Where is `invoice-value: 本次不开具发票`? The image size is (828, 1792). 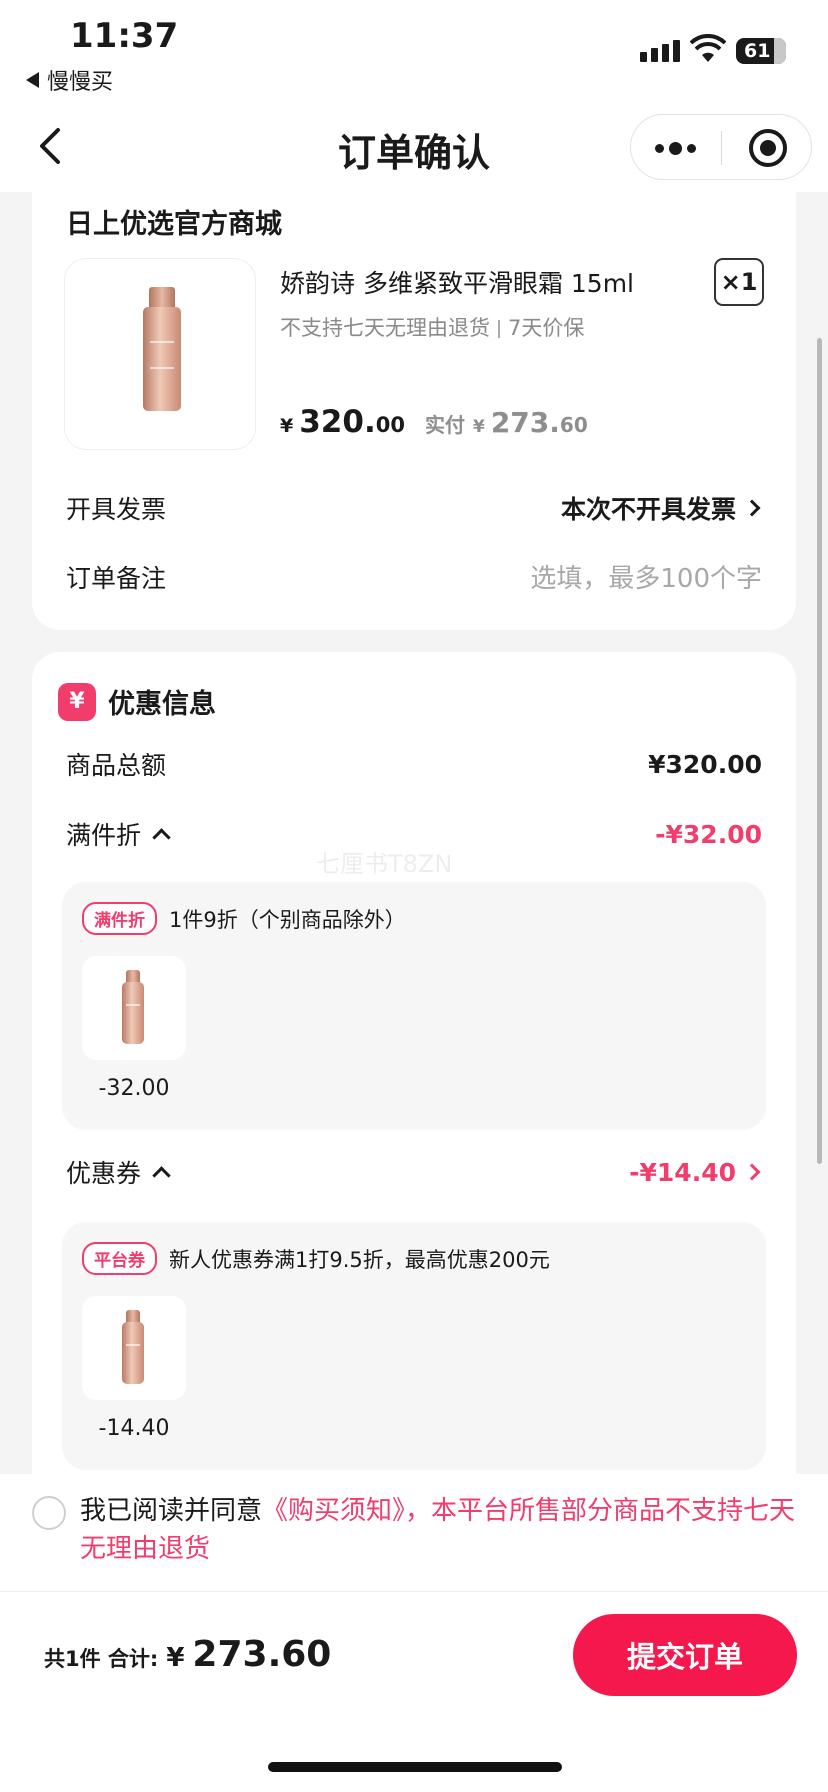
invoice-value: 本次不开具发票 is located at coordinates (661, 508).